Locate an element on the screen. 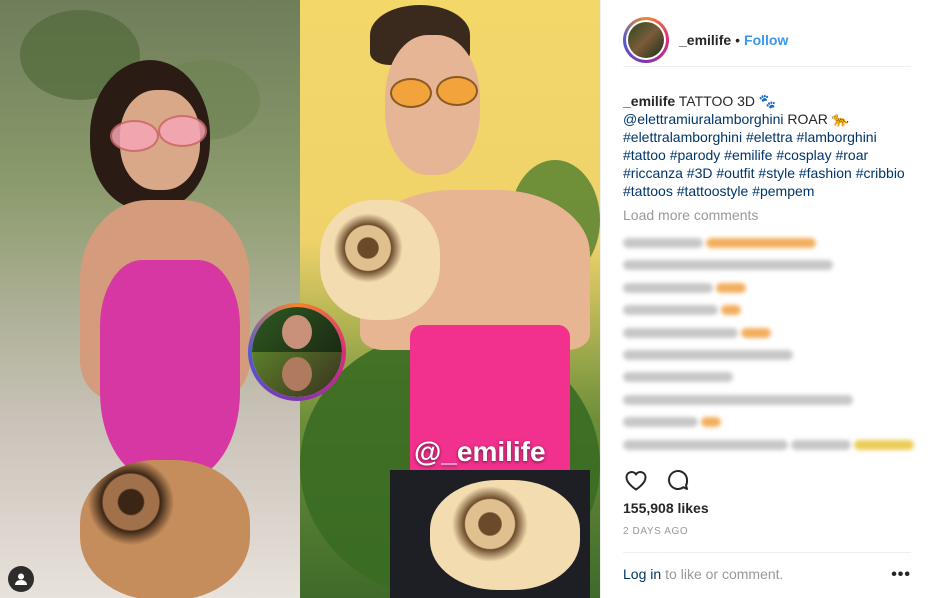 This screenshot has height=598, width=933. photo-watermark: @_emilife is located at coordinates (480, 451).